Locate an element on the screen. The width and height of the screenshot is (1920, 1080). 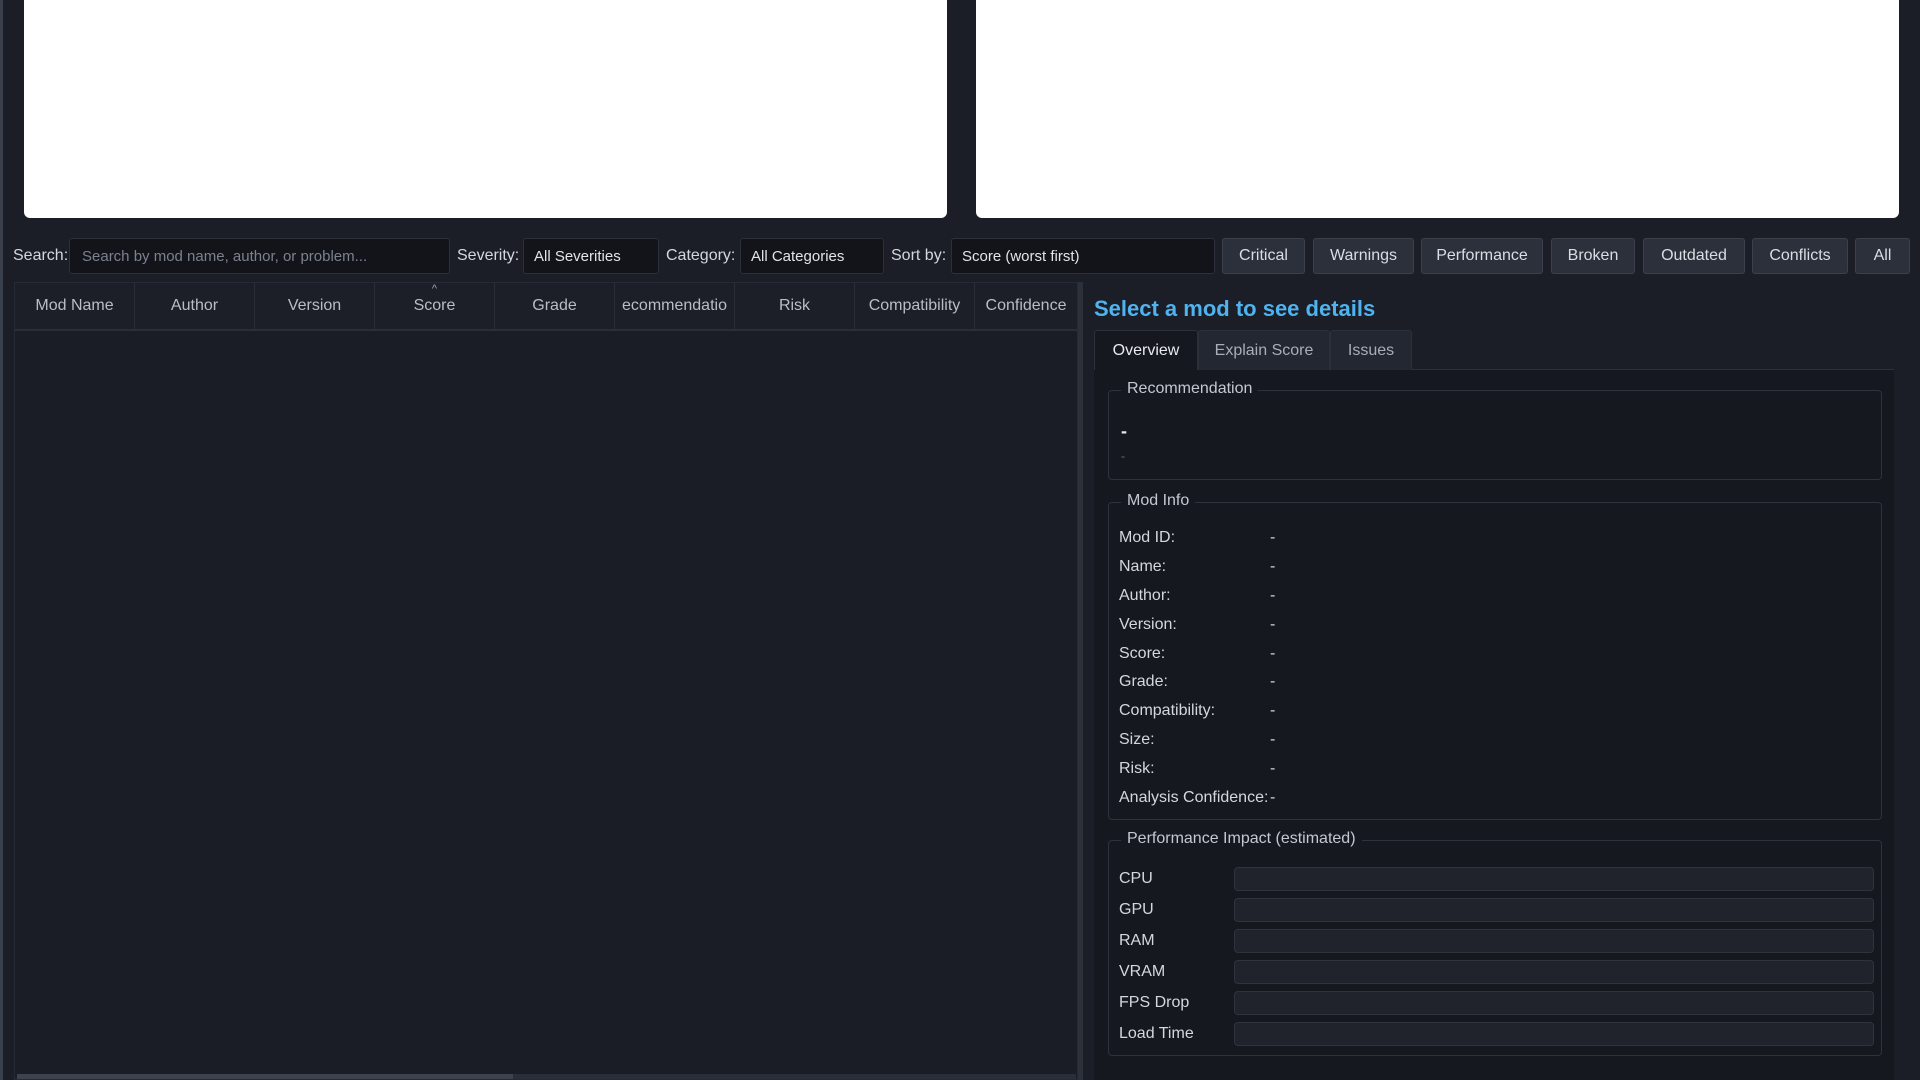
sort-label: Sort by: is located at coordinates (919, 255).